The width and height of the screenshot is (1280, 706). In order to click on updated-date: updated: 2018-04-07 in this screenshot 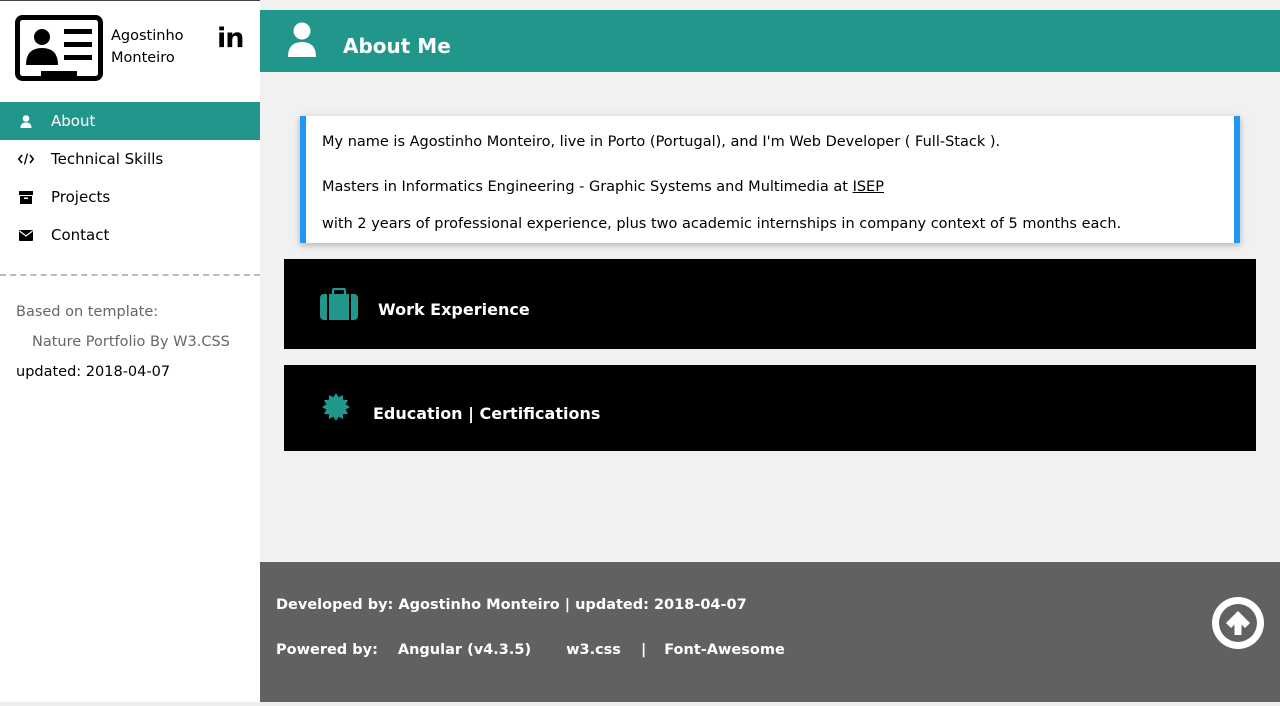, I will do `click(93, 372)`.